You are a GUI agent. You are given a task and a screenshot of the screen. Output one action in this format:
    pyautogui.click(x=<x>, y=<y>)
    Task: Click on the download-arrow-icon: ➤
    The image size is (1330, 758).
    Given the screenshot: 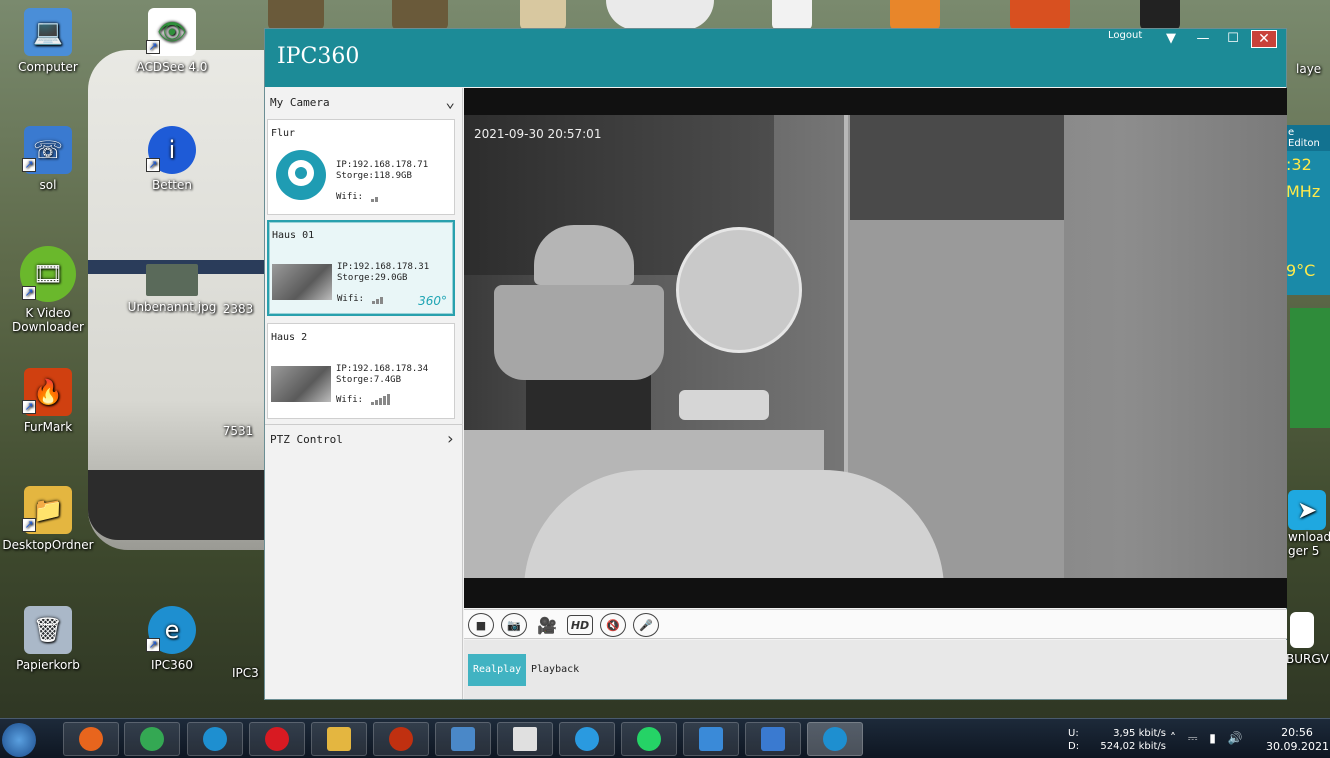 What is the action you would take?
    pyautogui.click(x=1307, y=510)
    